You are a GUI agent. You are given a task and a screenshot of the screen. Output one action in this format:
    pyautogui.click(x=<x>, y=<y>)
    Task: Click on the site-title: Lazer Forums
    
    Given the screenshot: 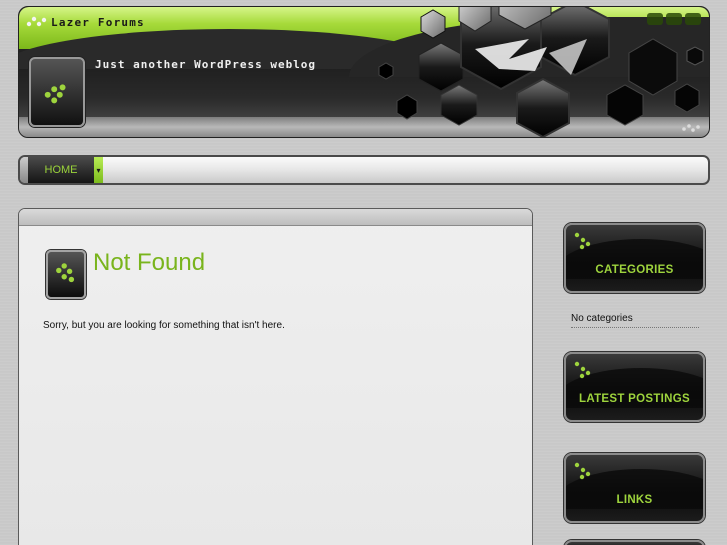 What is the action you would take?
    pyautogui.click(x=98, y=22)
    